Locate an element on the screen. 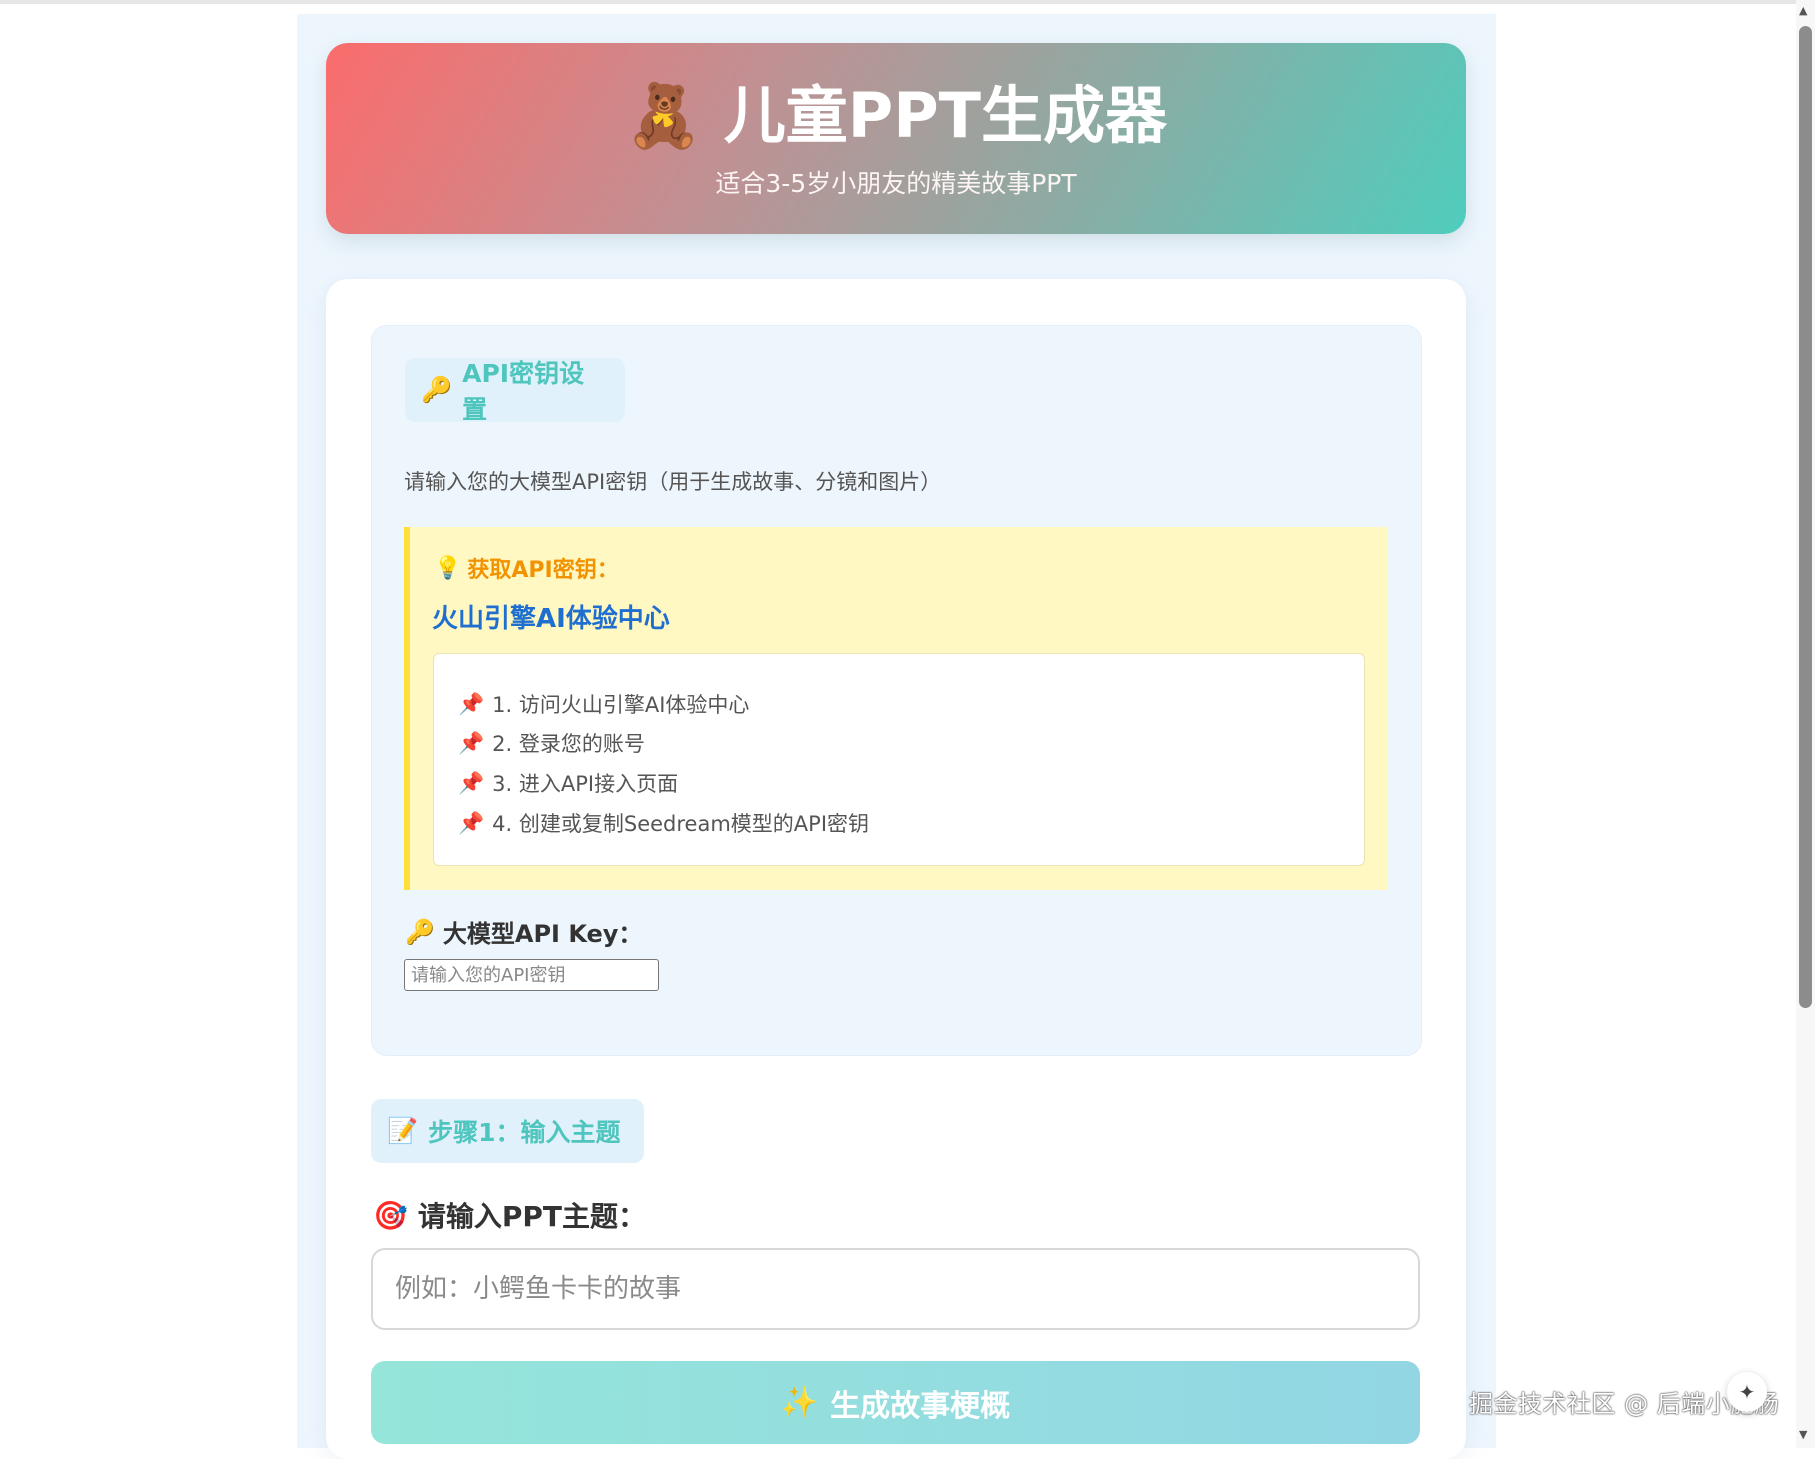 Image resolution: width=1815 pixels, height=1459 pixels. list-item: 📌 4. 创建或复制Seedream模型的API密钥 is located at coordinates (663, 823).